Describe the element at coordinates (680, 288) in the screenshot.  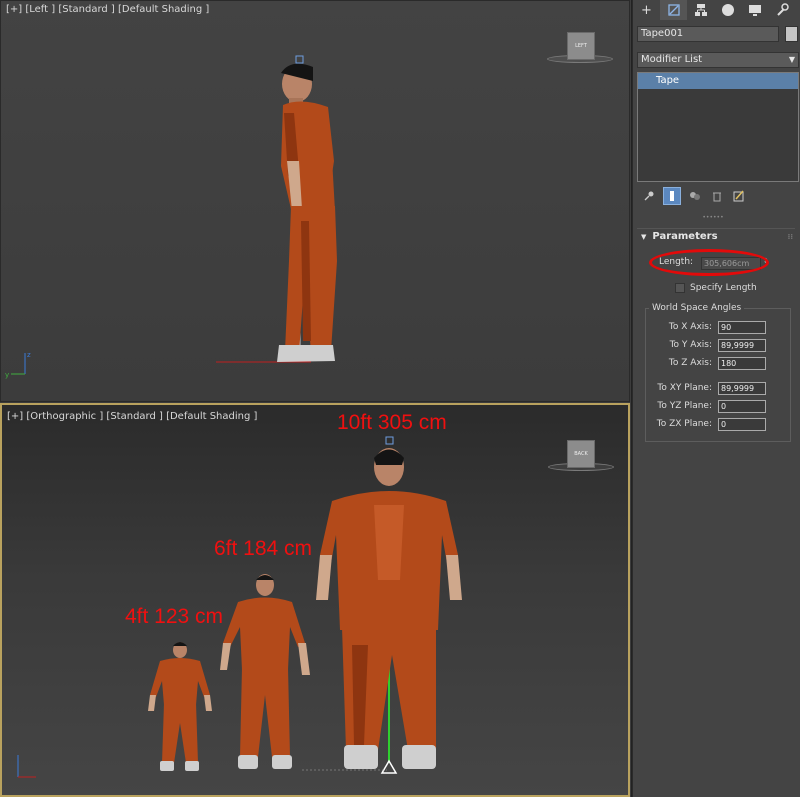
I see `specify-length-checkbox` at that location.